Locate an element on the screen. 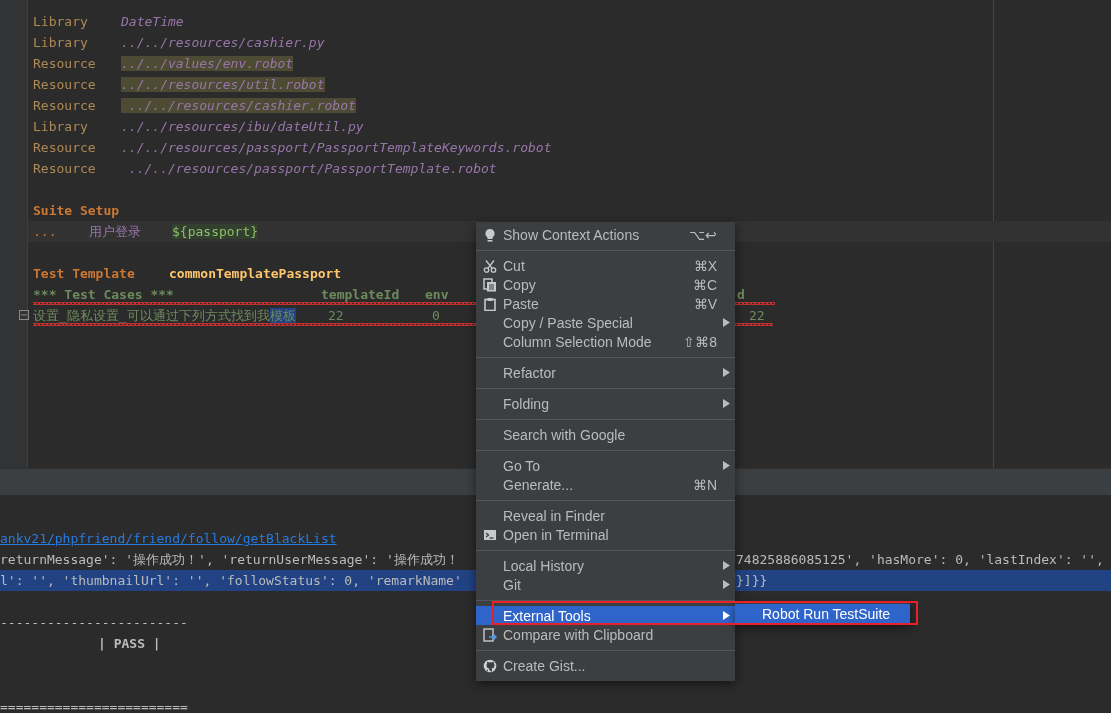 This screenshot has height=713, width=1111. setting-value: ../../resources/passport/PassportTemplate.robot is located at coordinates (312, 168).